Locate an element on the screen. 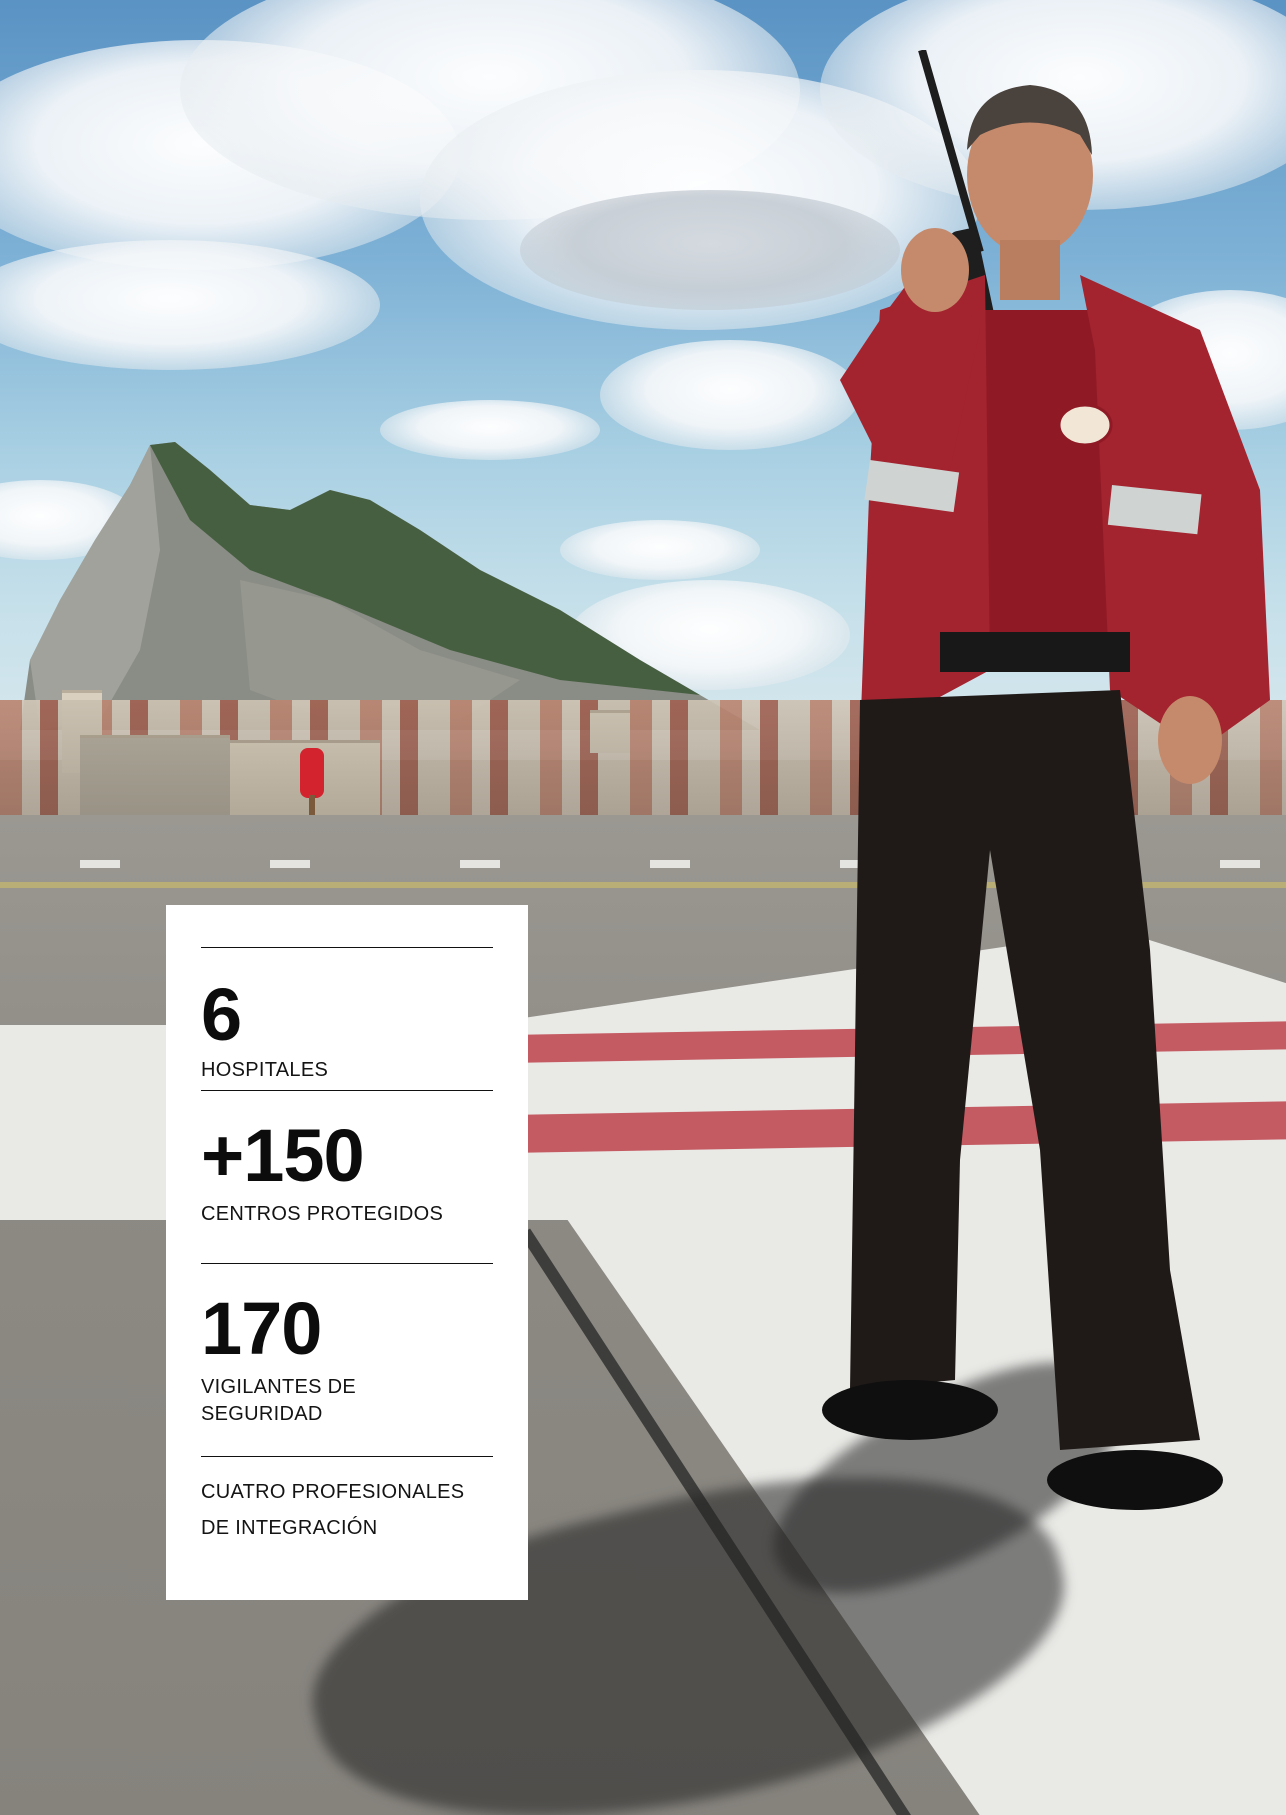  footnote-line-1: CUATRO PROFESIONALES is located at coordinates (333, 1492).